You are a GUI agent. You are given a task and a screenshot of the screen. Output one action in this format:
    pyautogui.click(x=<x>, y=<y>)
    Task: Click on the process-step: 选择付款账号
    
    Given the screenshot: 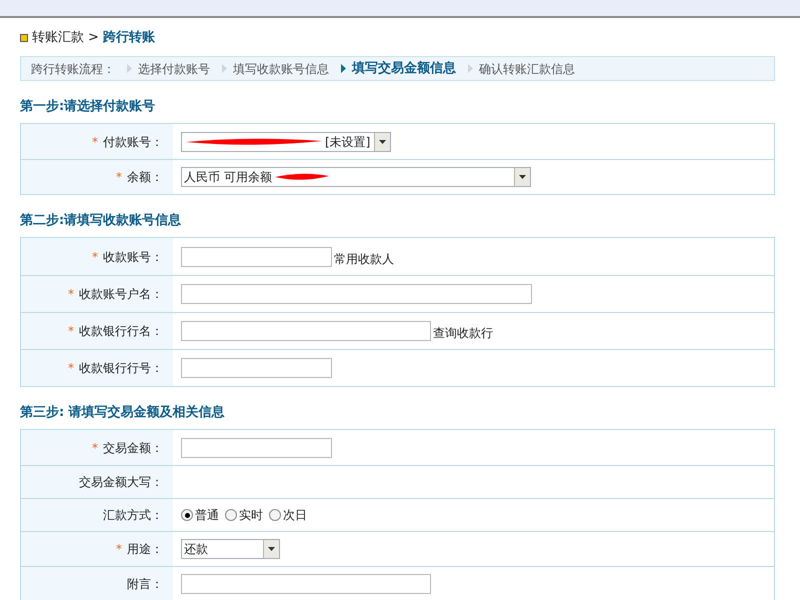 What is the action you would take?
    pyautogui.click(x=174, y=69)
    